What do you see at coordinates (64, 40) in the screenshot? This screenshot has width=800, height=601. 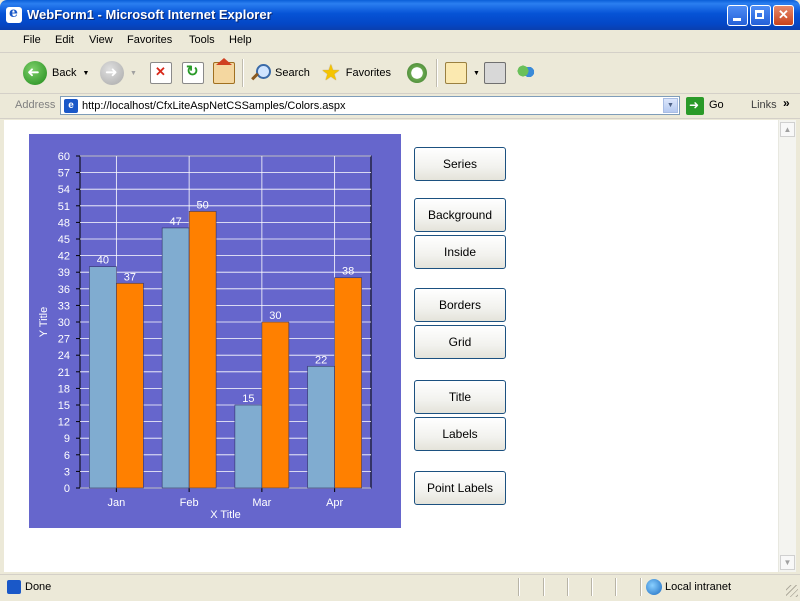 I see `menu-edit: Edit` at bounding box center [64, 40].